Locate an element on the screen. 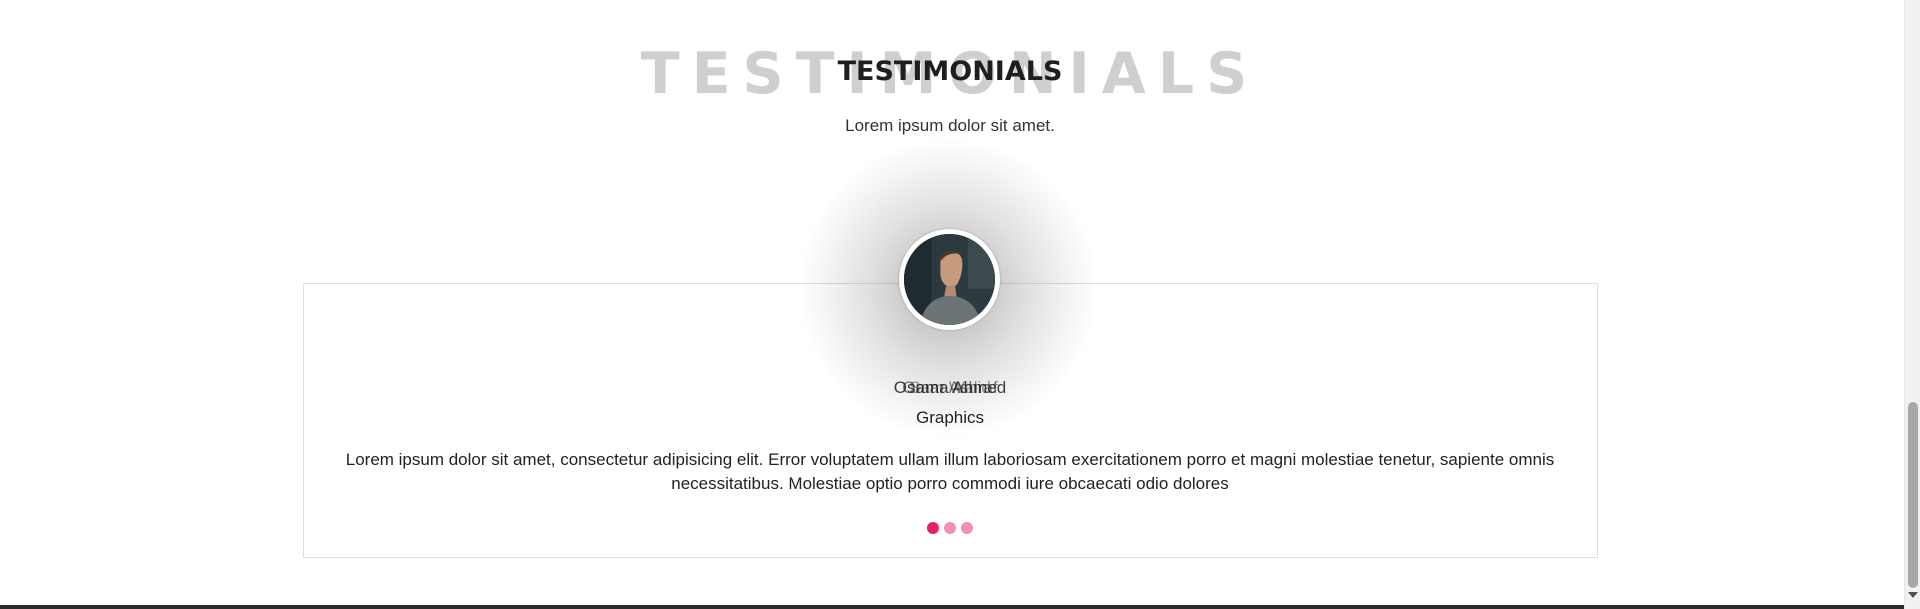 This screenshot has height=609, width=1920. vertical-scrollbar is located at coordinates (1912, 304).